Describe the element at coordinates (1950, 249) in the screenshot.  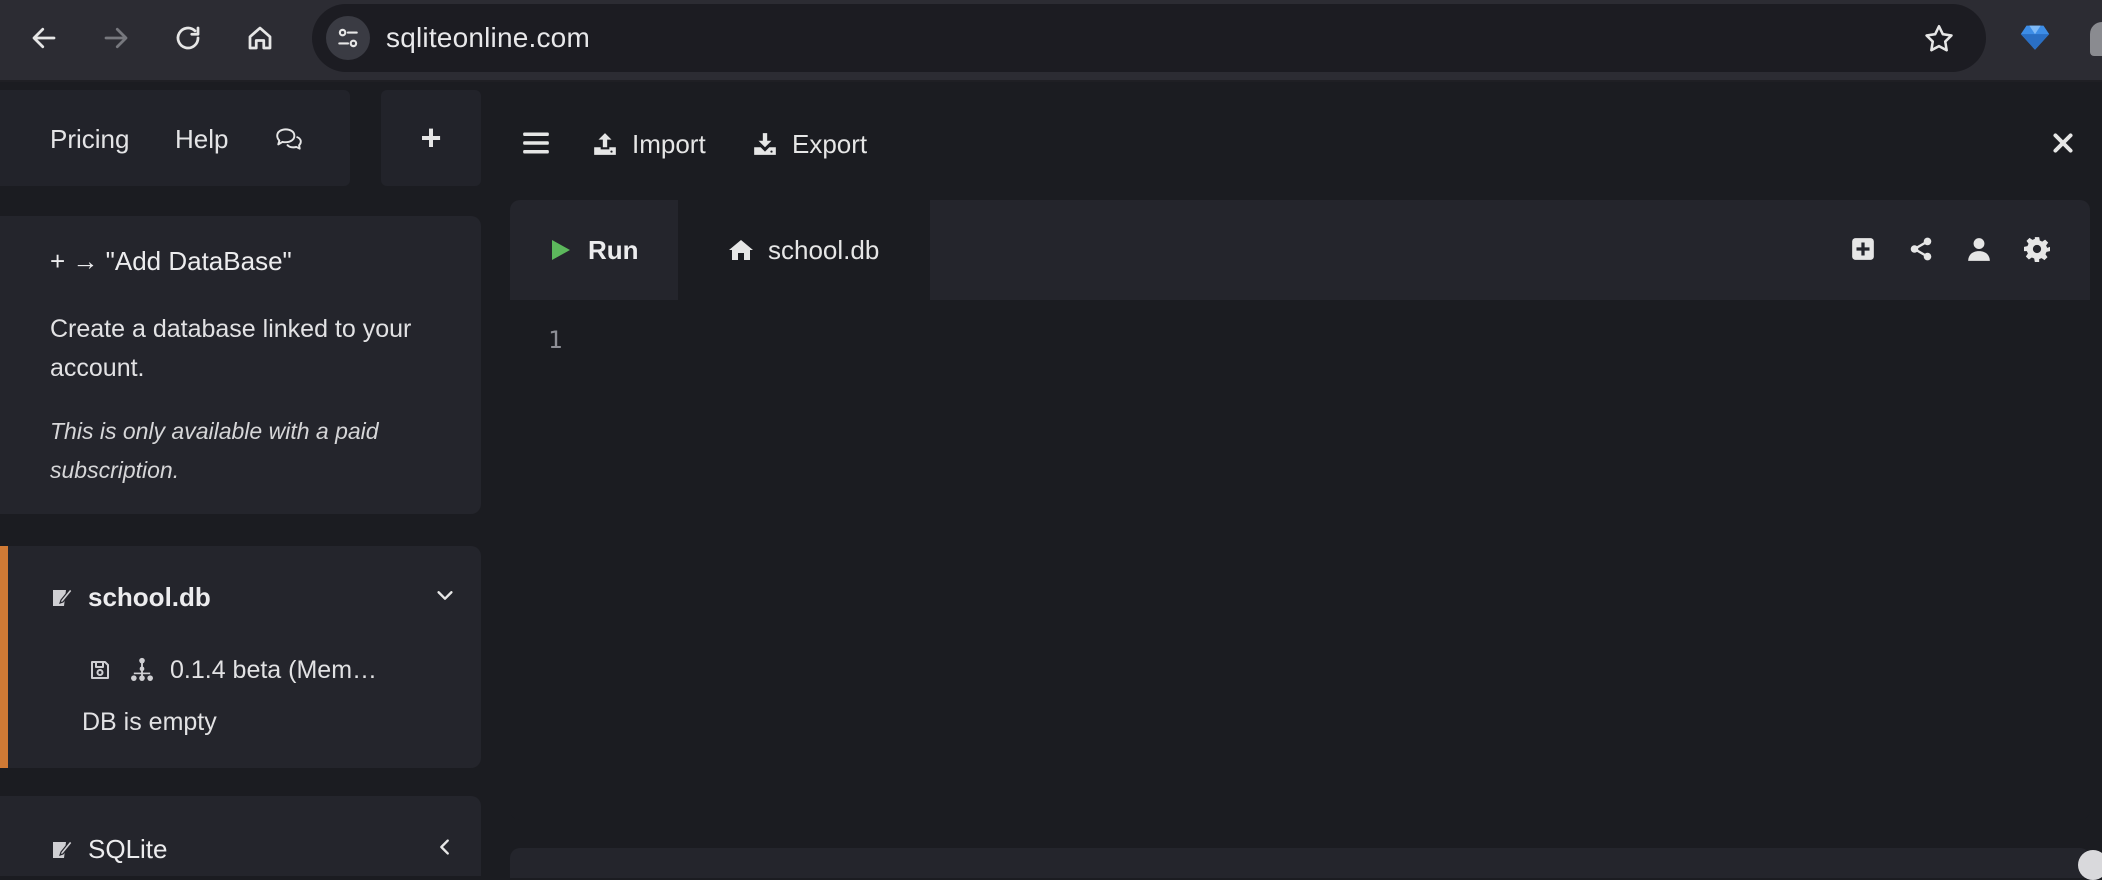
I see `editor-actions` at that location.